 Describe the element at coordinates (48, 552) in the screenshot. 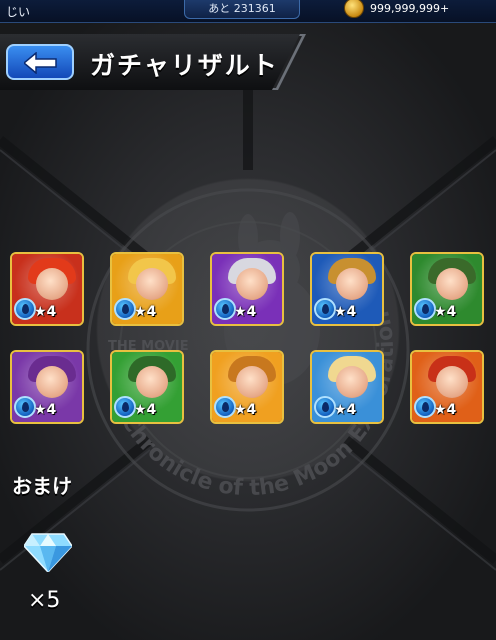

I see `diamond-icon` at that location.